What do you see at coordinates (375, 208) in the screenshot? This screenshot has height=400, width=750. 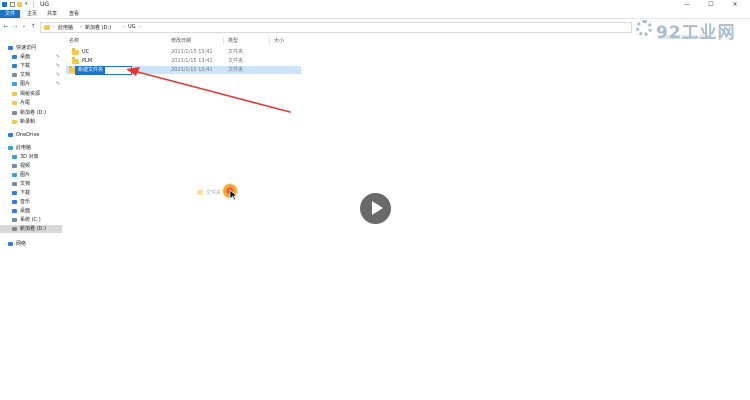 I see `play-button` at bounding box center [375, 208].